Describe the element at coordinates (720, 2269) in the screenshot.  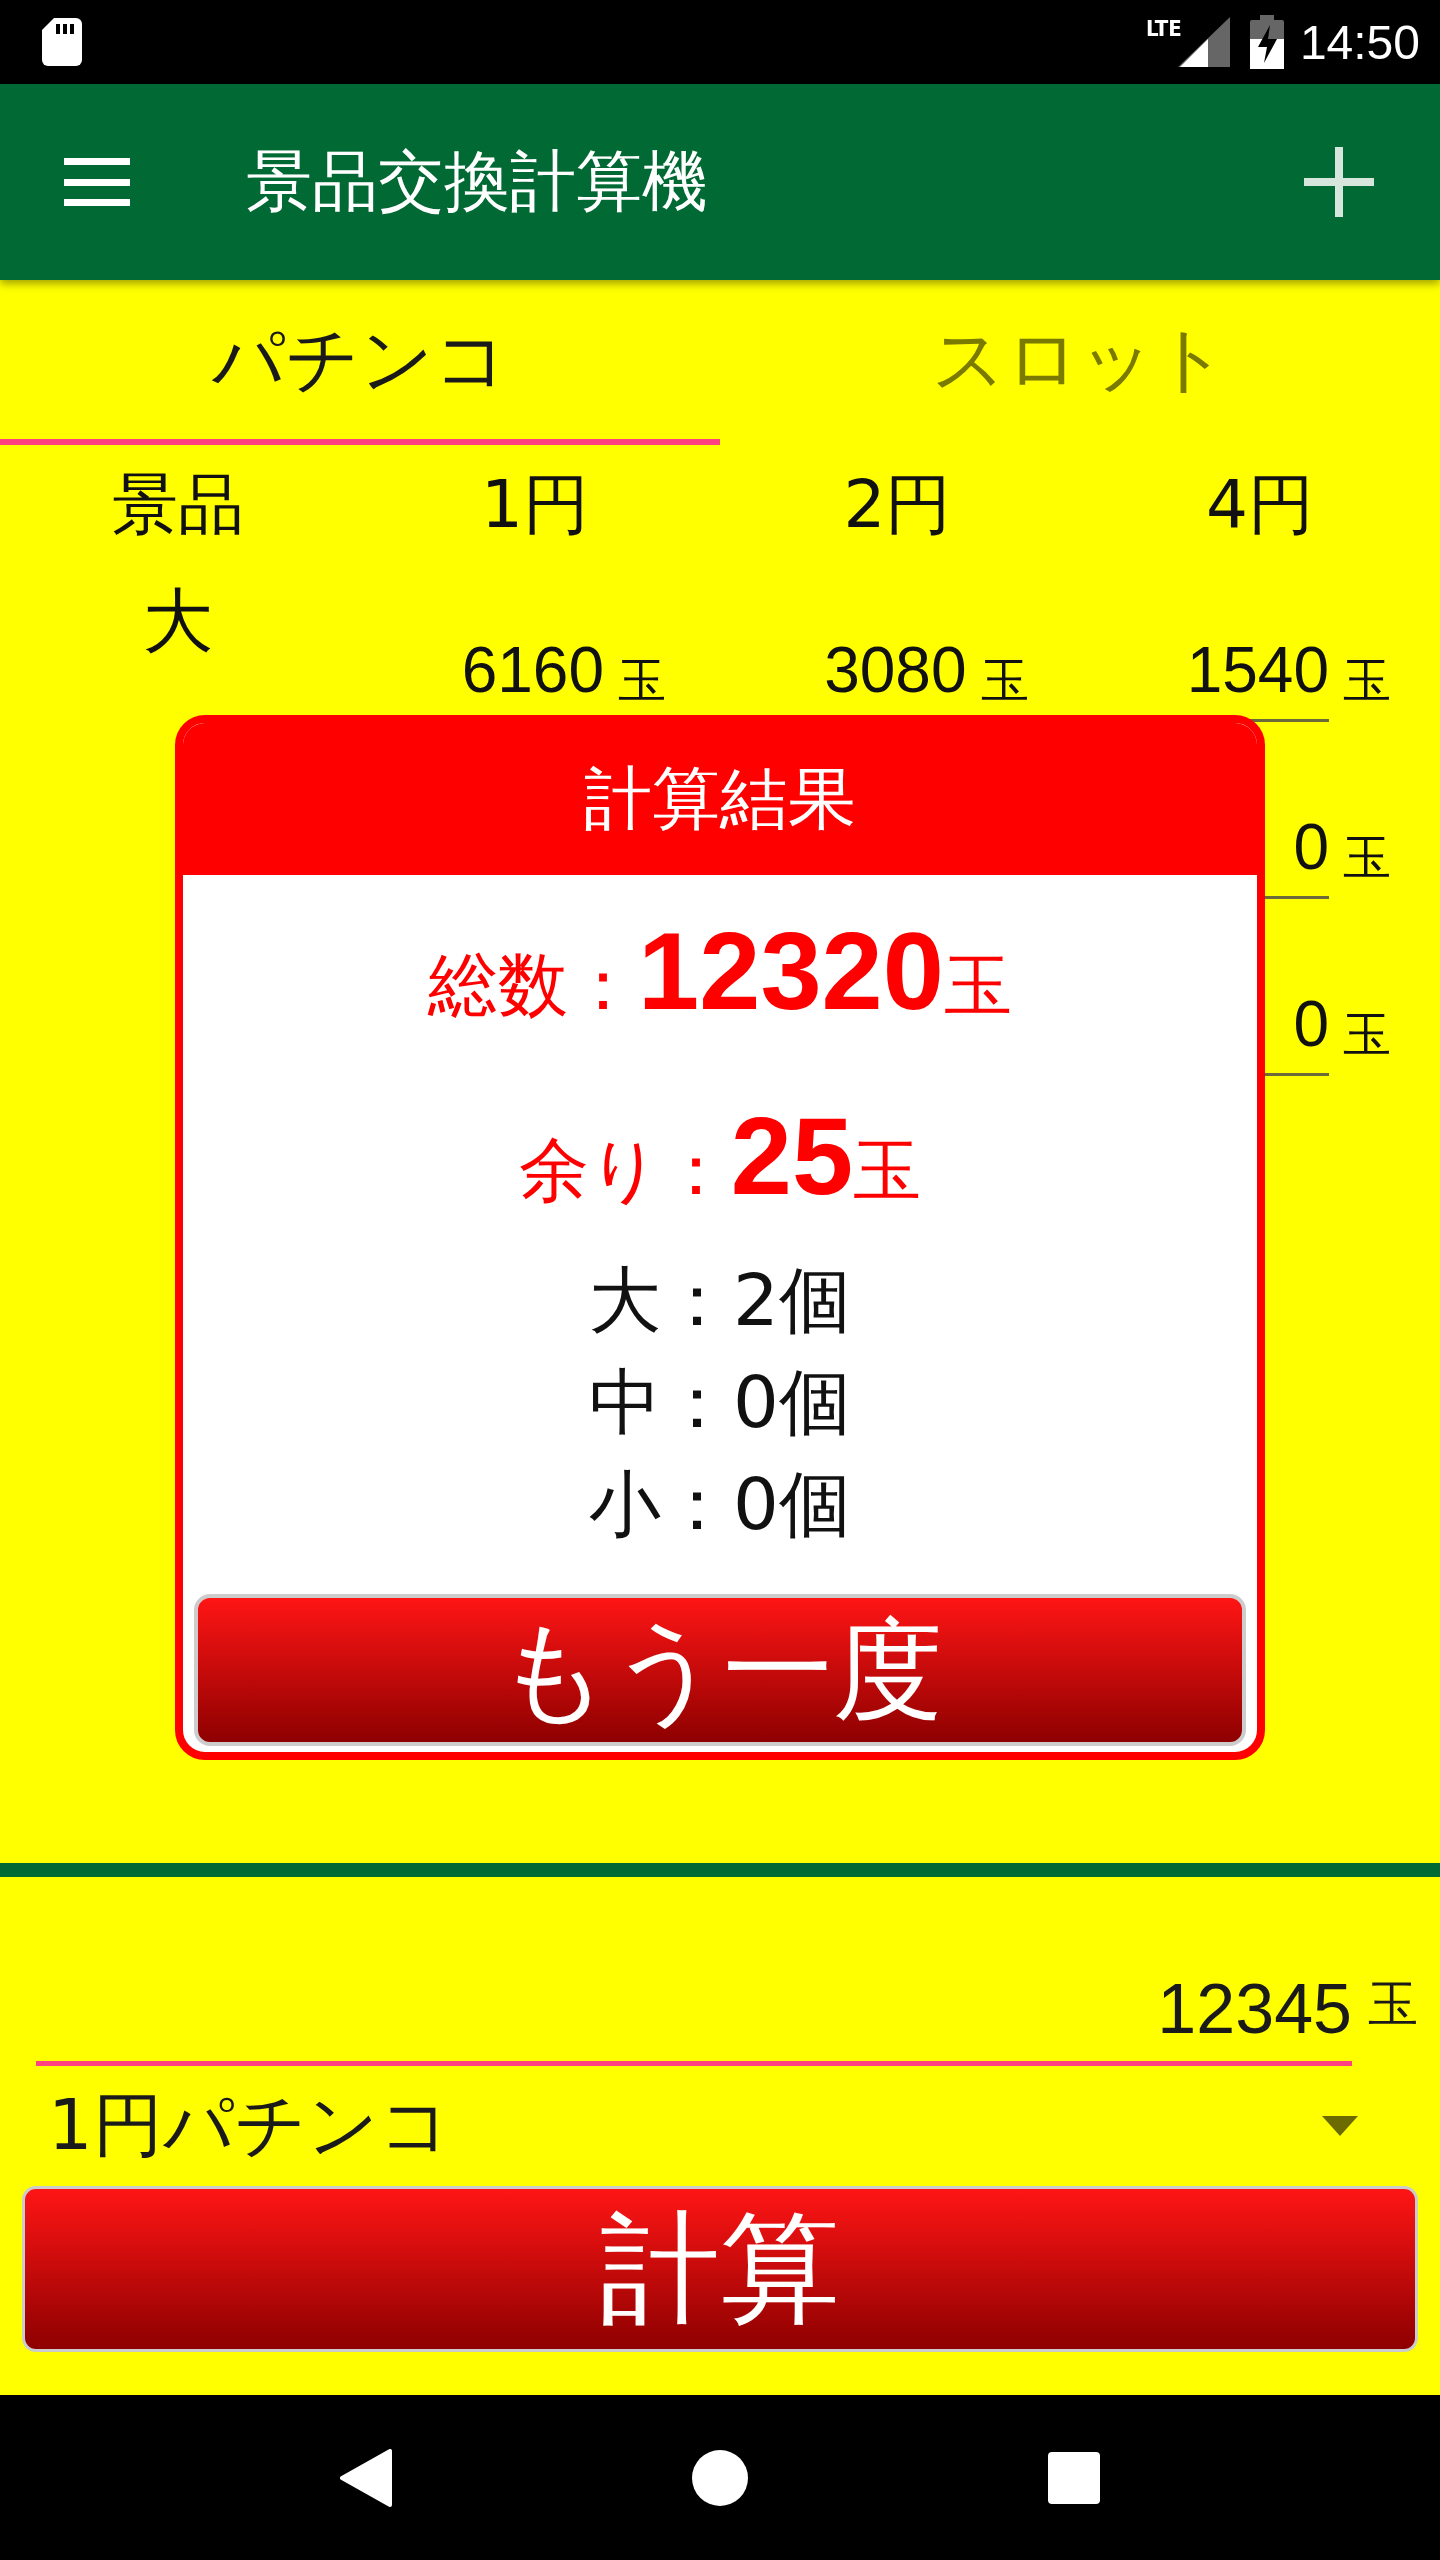
I see `calculate-button: 計算` at that location.